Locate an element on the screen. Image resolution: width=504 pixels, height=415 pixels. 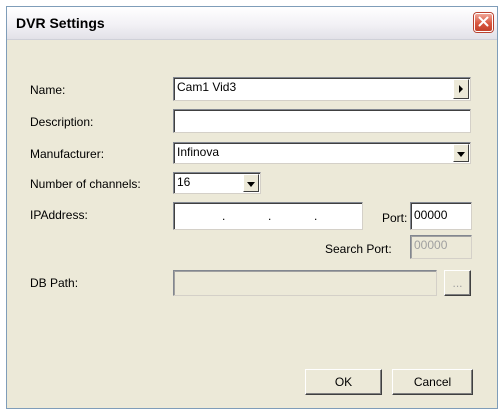
channels-select: 16 is located at coordinates (217, 183).